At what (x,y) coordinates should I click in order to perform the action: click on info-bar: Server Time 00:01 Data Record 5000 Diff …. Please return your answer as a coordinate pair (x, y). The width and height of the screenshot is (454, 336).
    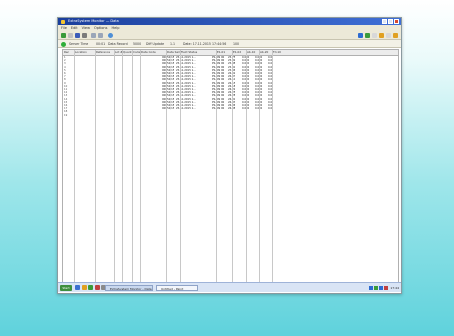
    Looking at the image, I should click on (229, 44).